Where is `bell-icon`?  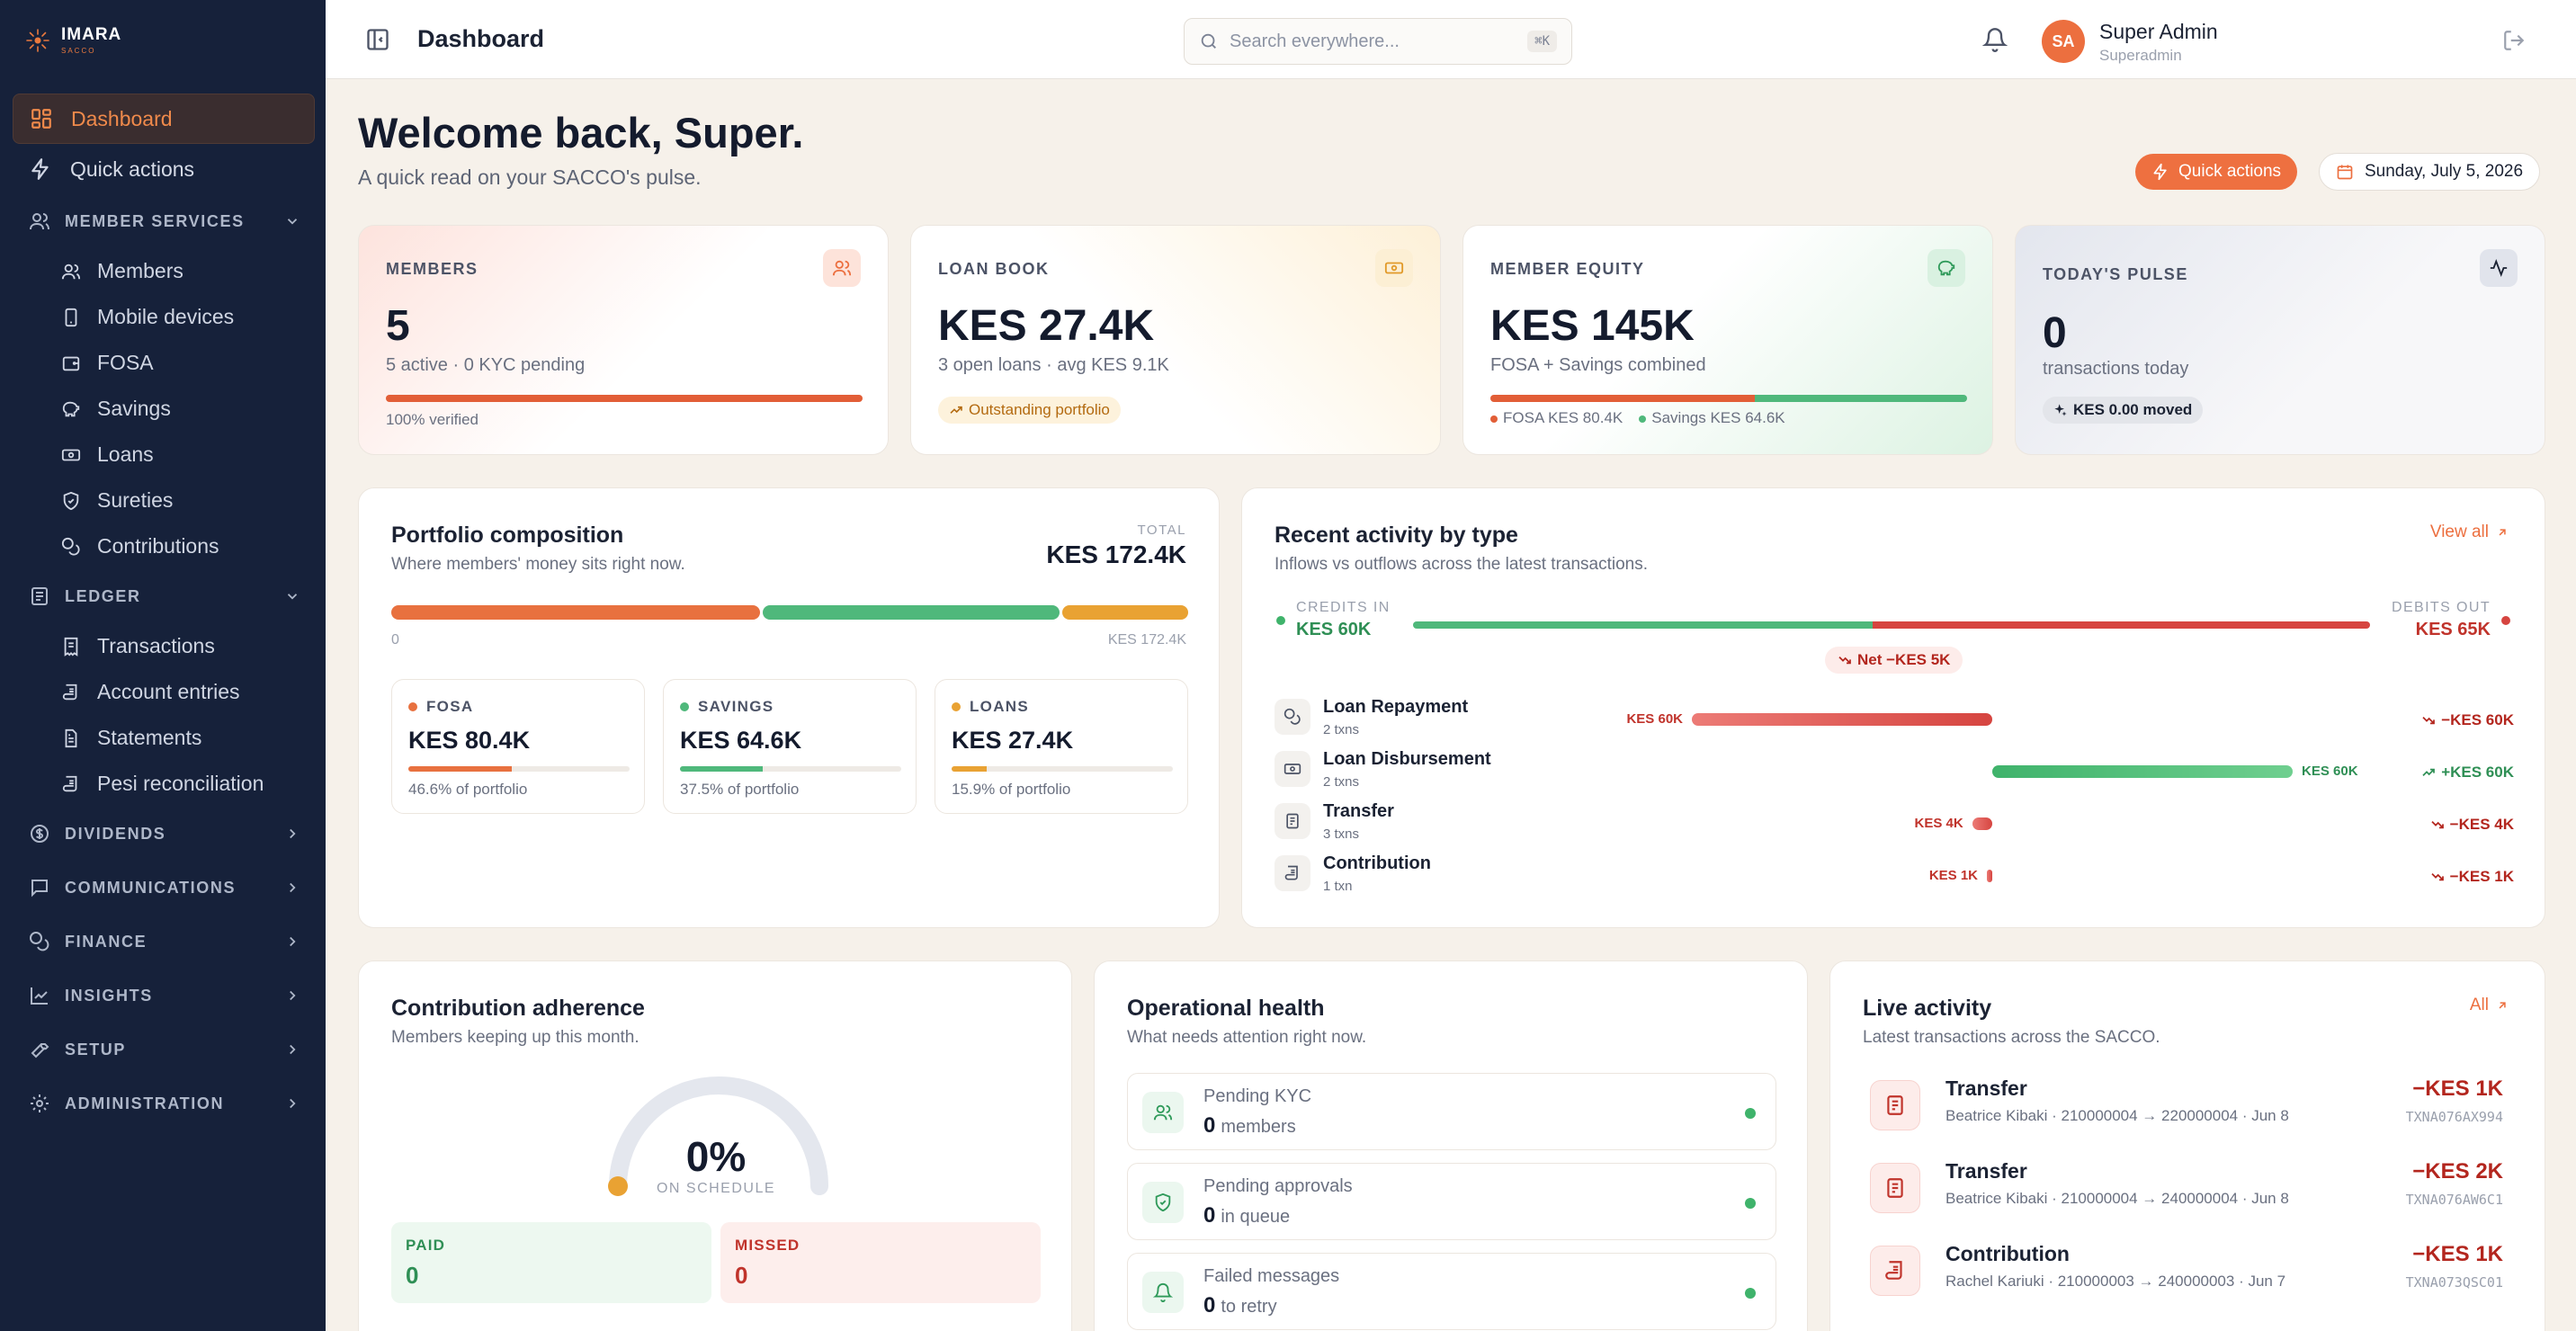 bell-icon is located at coordinates (1995, 39).